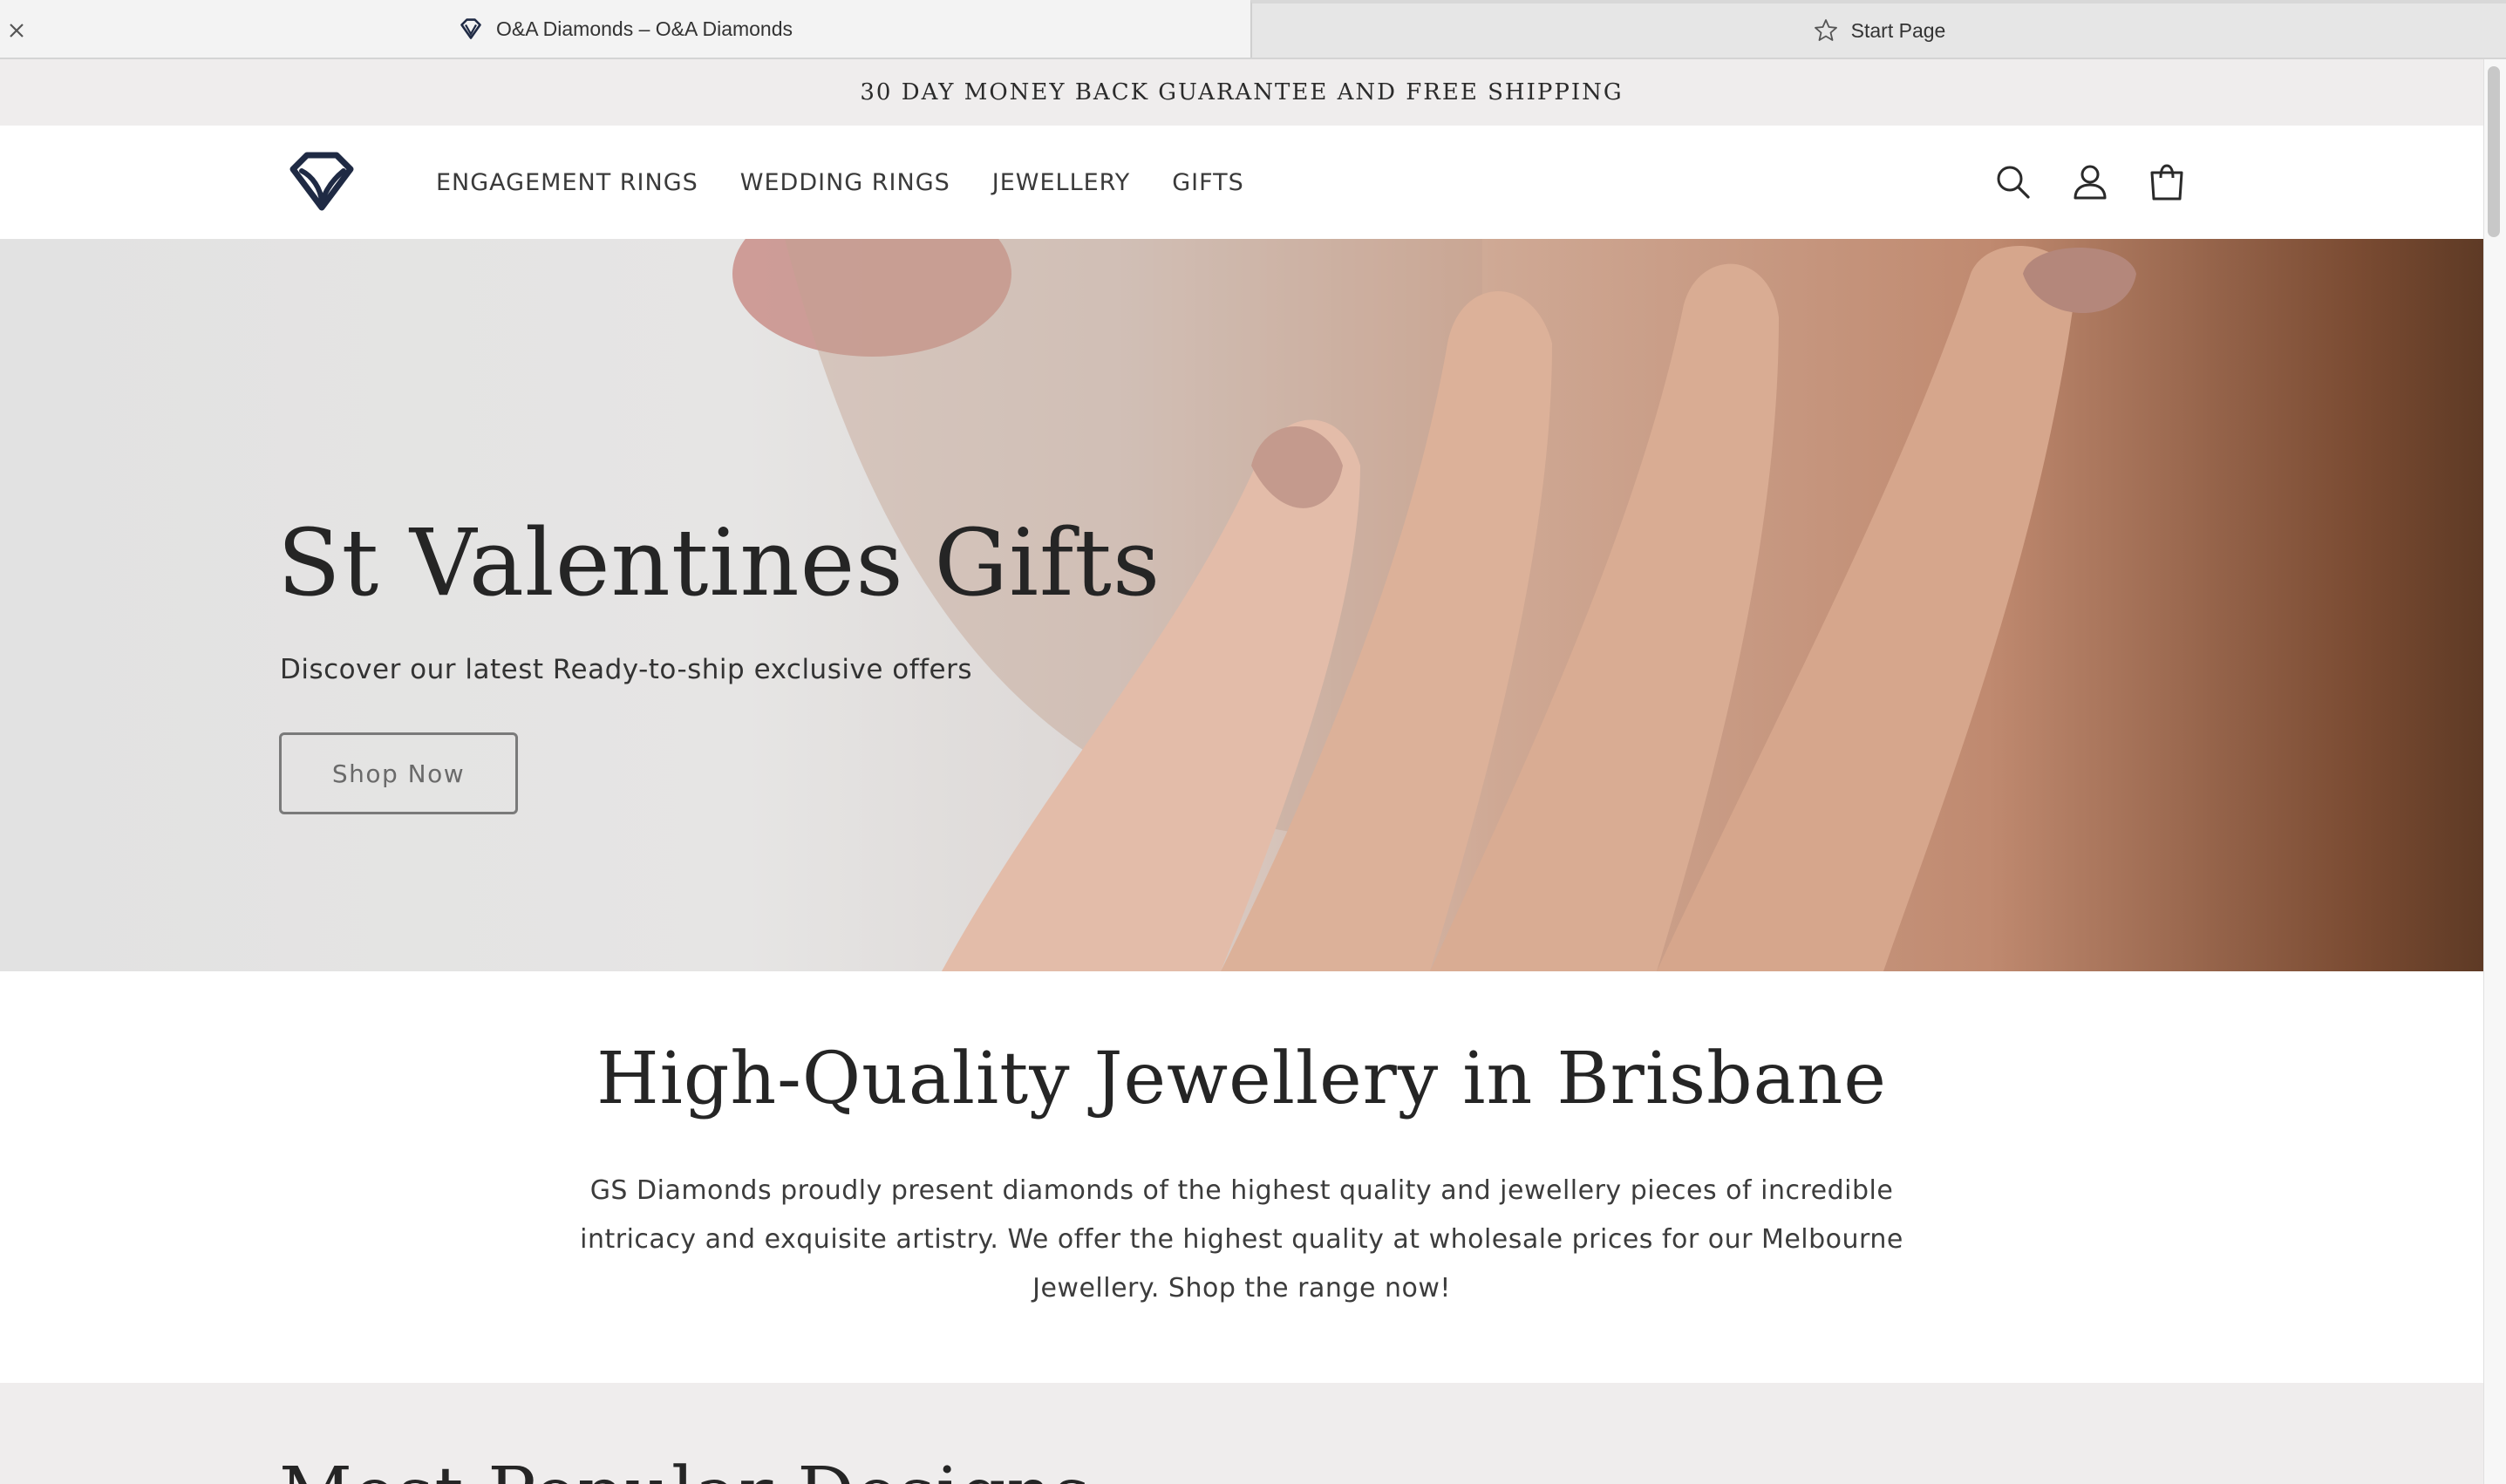  I want to click on account-icon, so click(2090, 182).